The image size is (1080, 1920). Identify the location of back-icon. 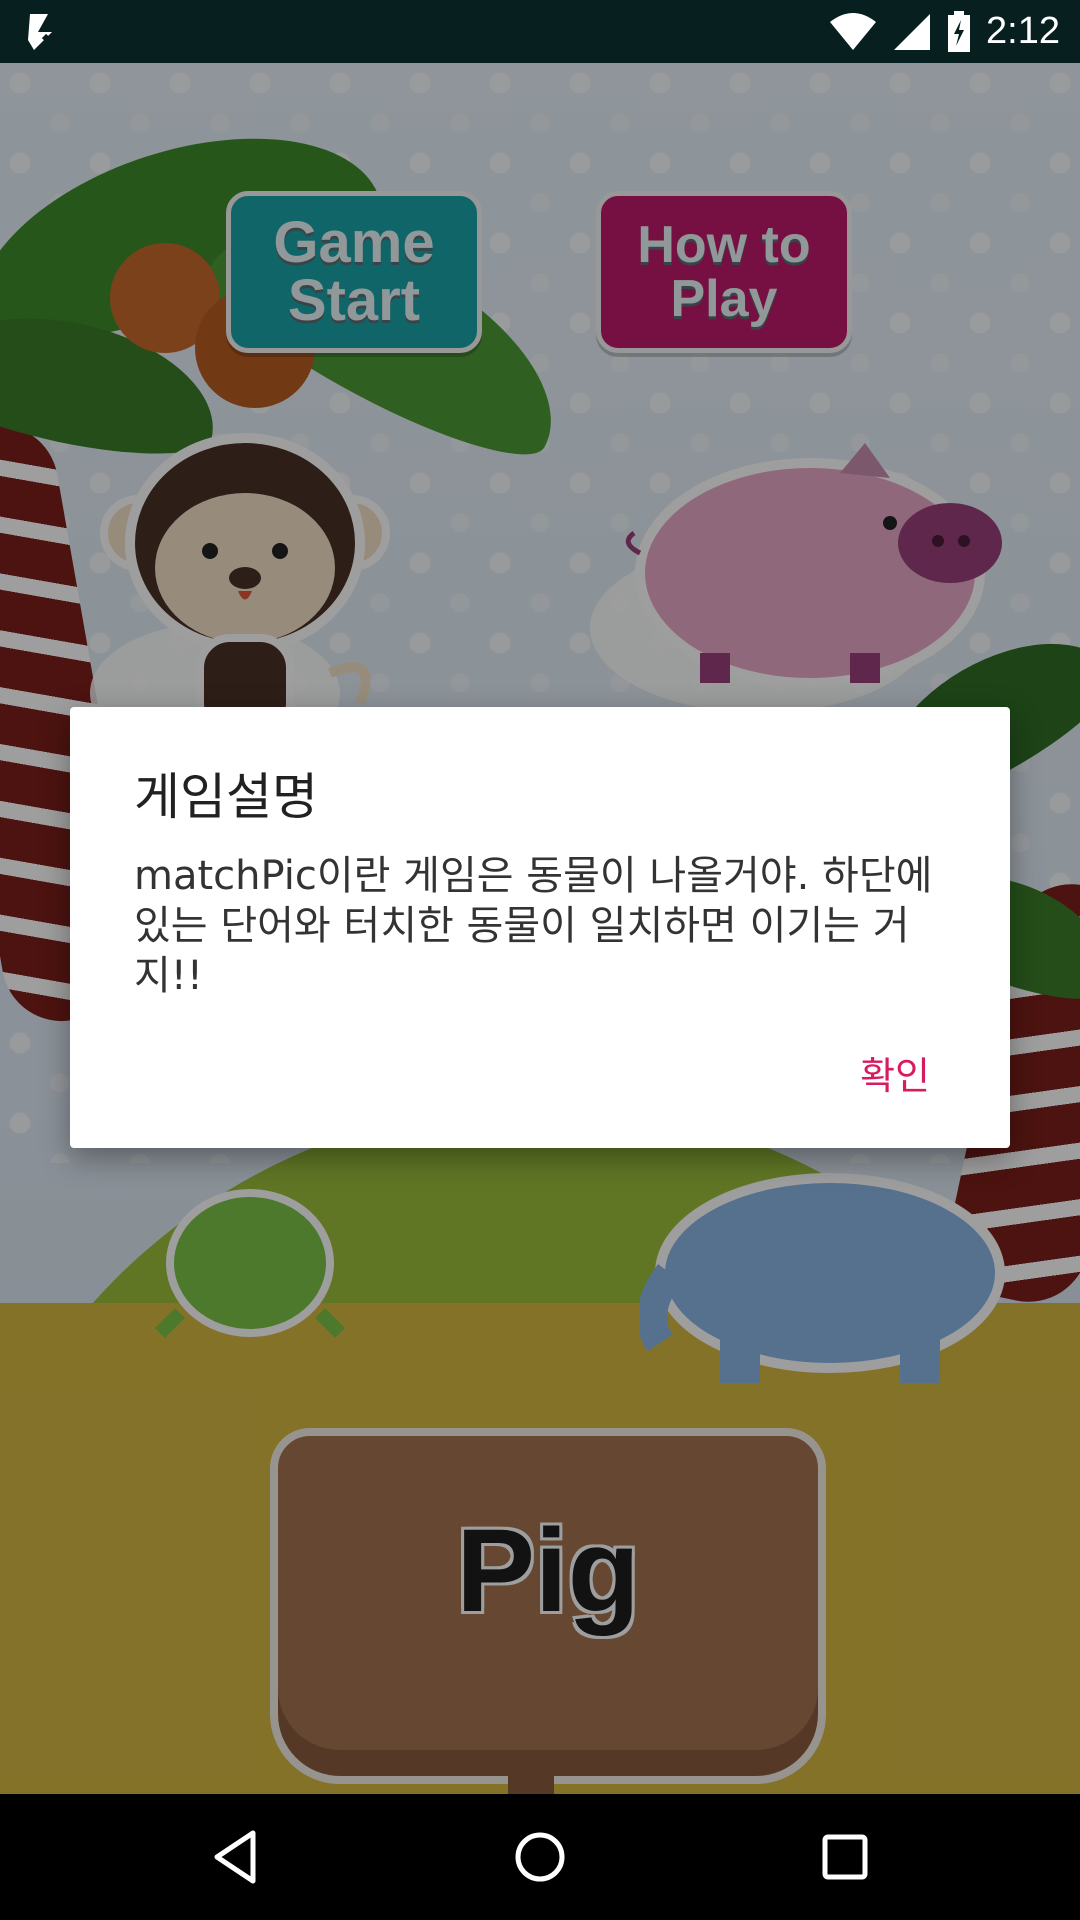
(235, 1857).